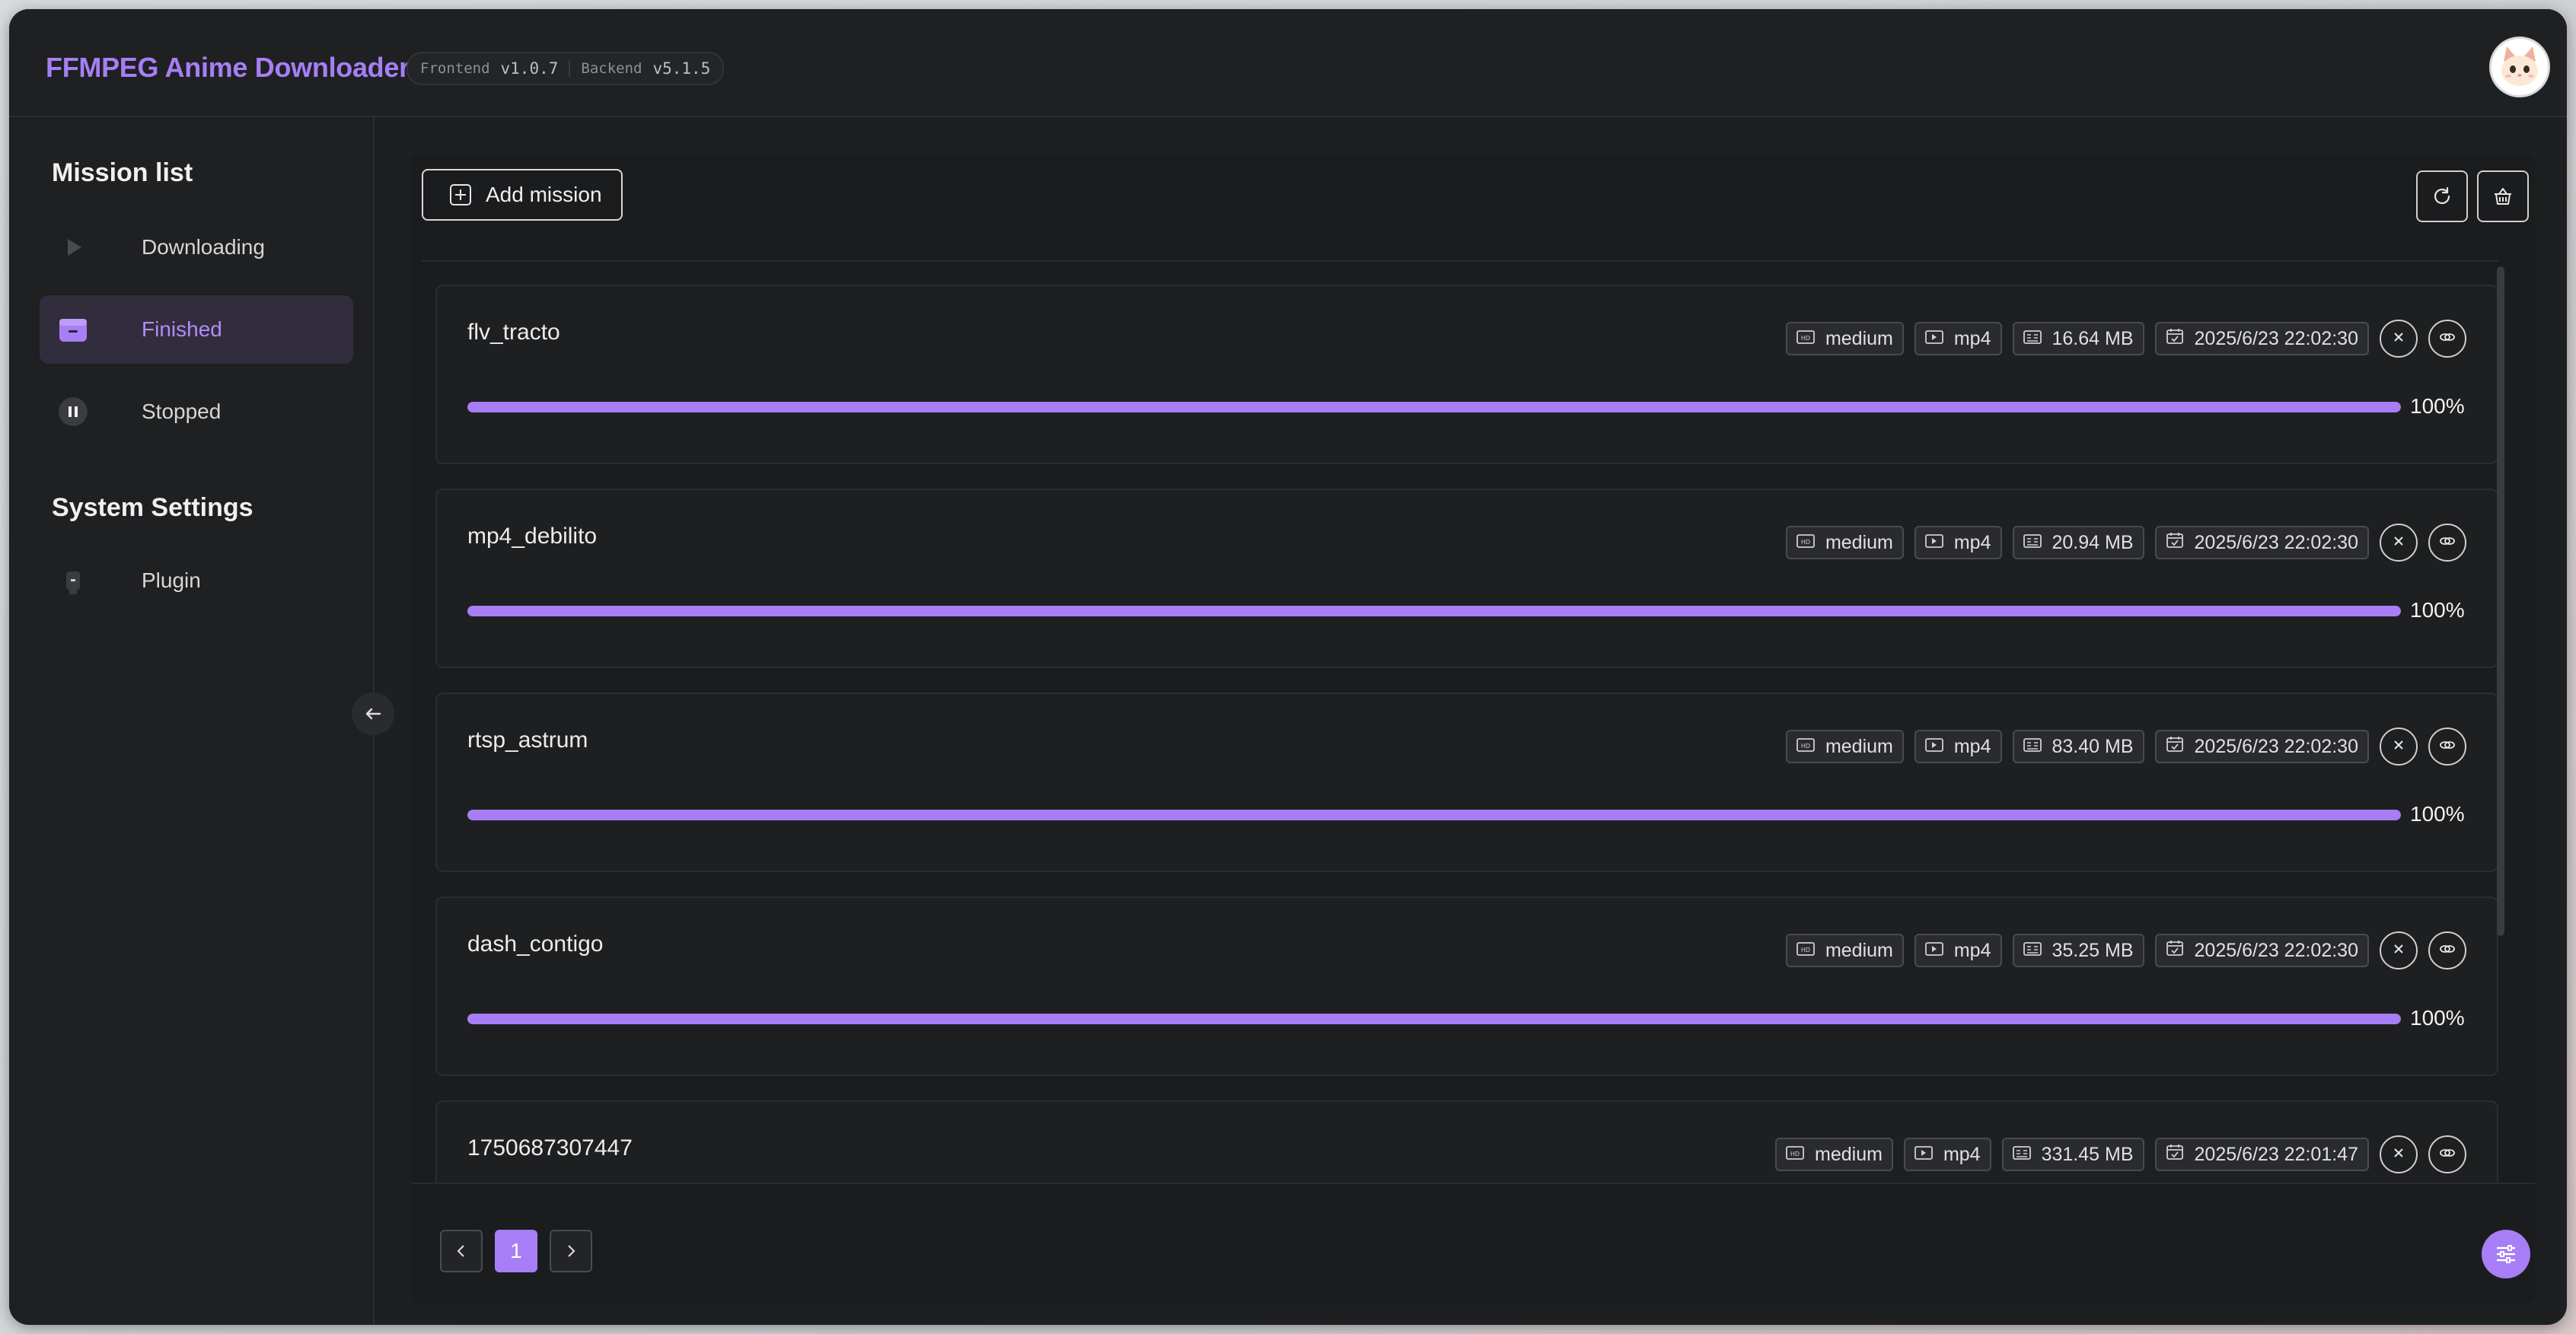  I want to click on sidebar-item-stopped: Stopped, so click(196, 411).